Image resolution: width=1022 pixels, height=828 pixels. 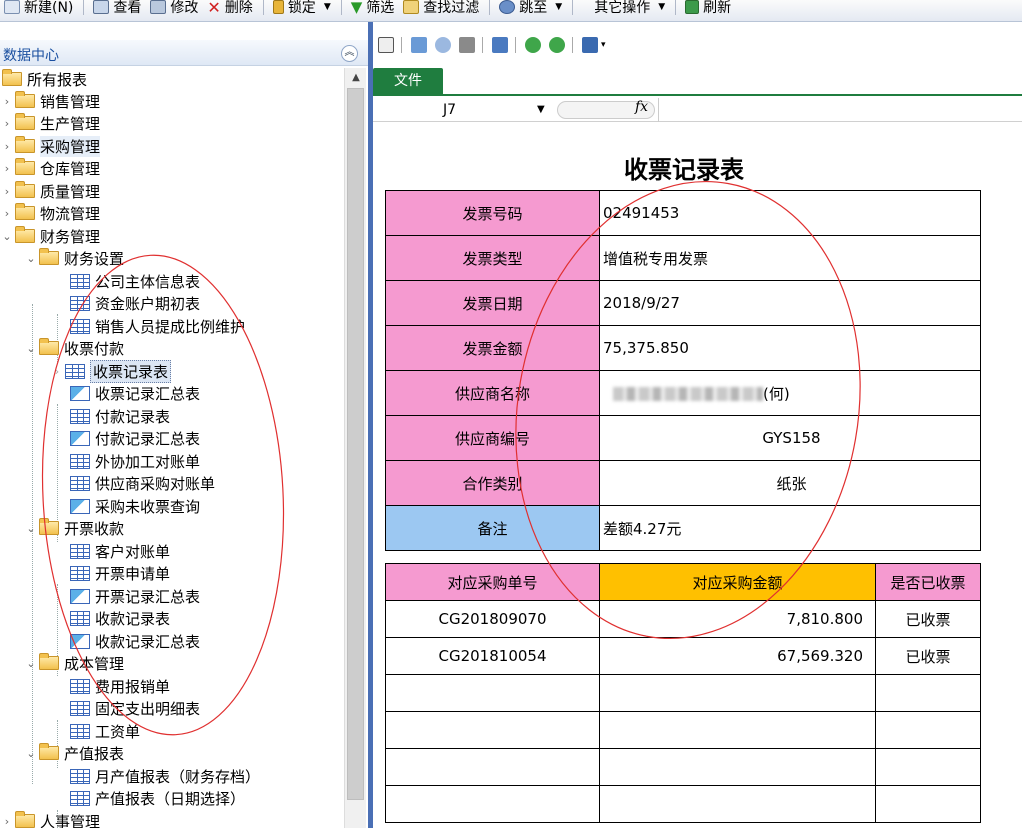 I want to click on new-button: 新建(N), so click(x=39, y=9).